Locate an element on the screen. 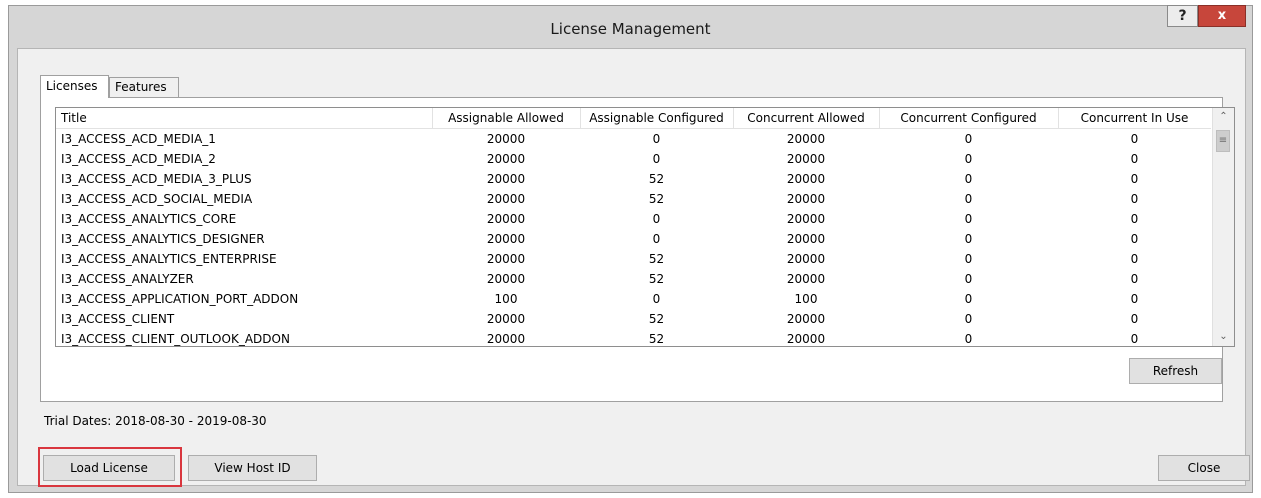 The image size is (1261, 498). window-close-button: x is located at coordinates (1222, 16).